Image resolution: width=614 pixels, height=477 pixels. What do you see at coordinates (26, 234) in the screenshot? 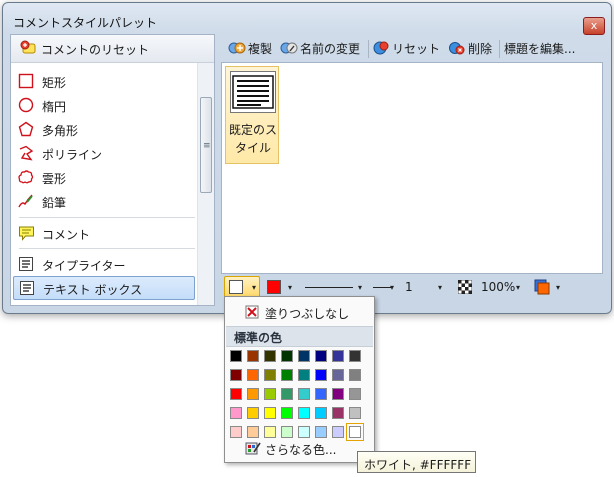
I see `comment-icon` at bounding box center [26, 234].